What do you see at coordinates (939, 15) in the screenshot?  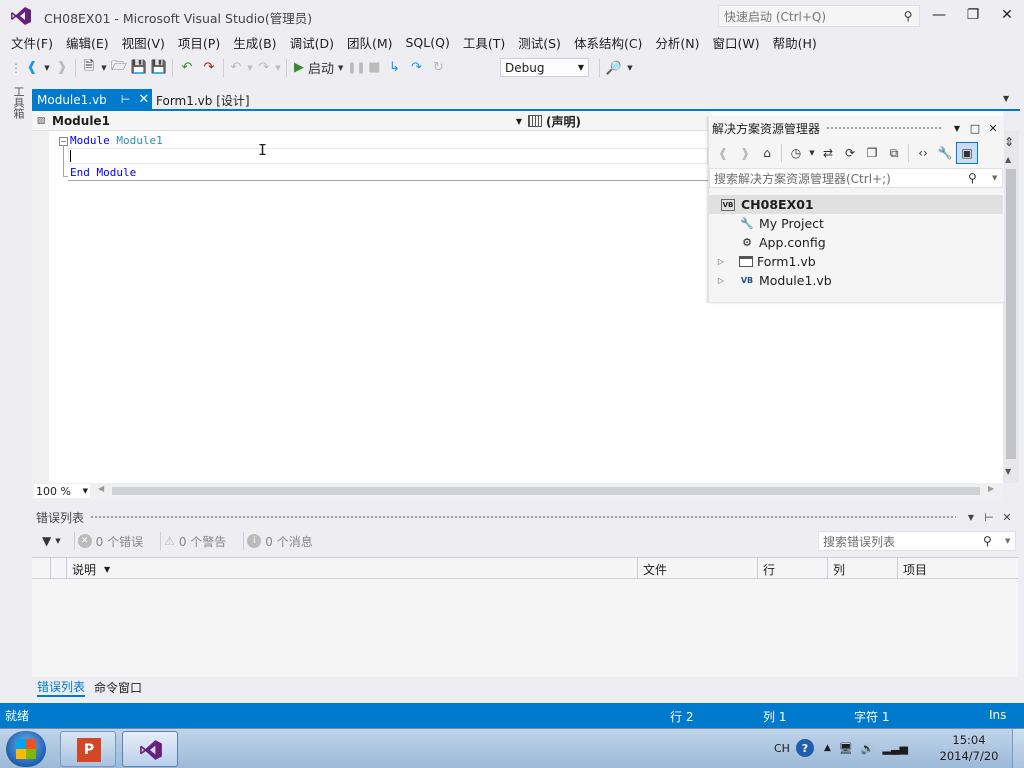 I see `minimize-button: —` at bounding box center [939, 15].